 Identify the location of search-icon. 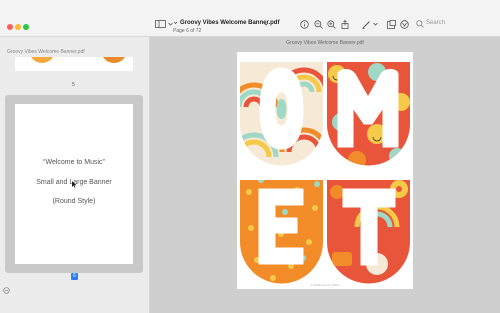
(420, 25).